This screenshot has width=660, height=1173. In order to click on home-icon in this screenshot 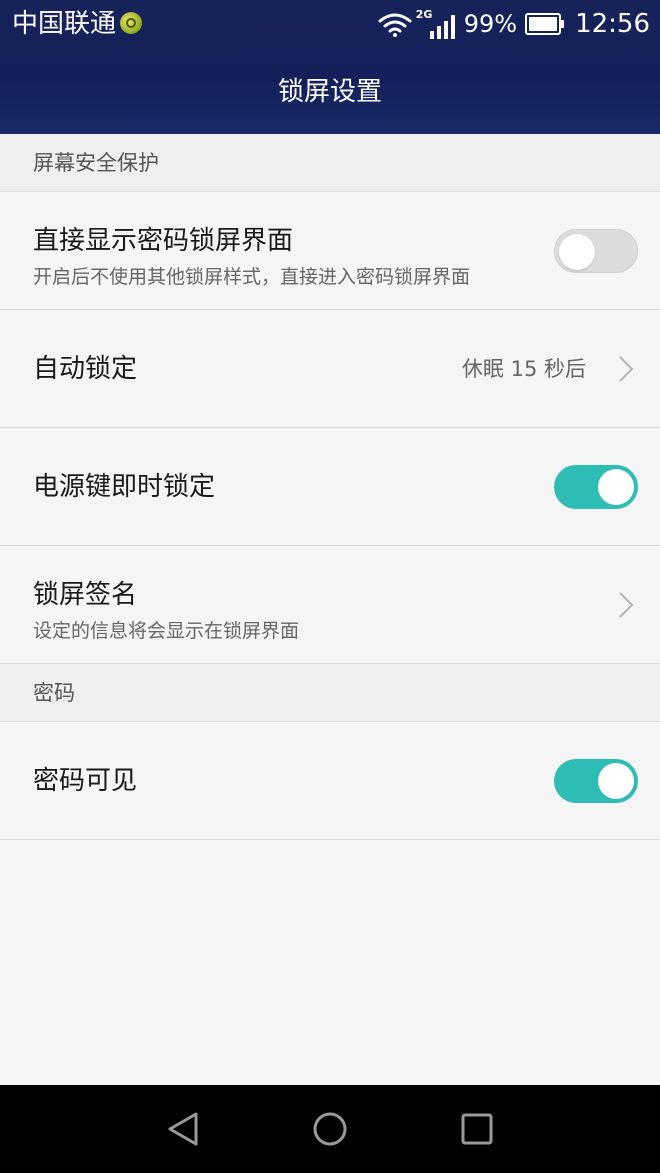, I will do `click(330, 1129)`.